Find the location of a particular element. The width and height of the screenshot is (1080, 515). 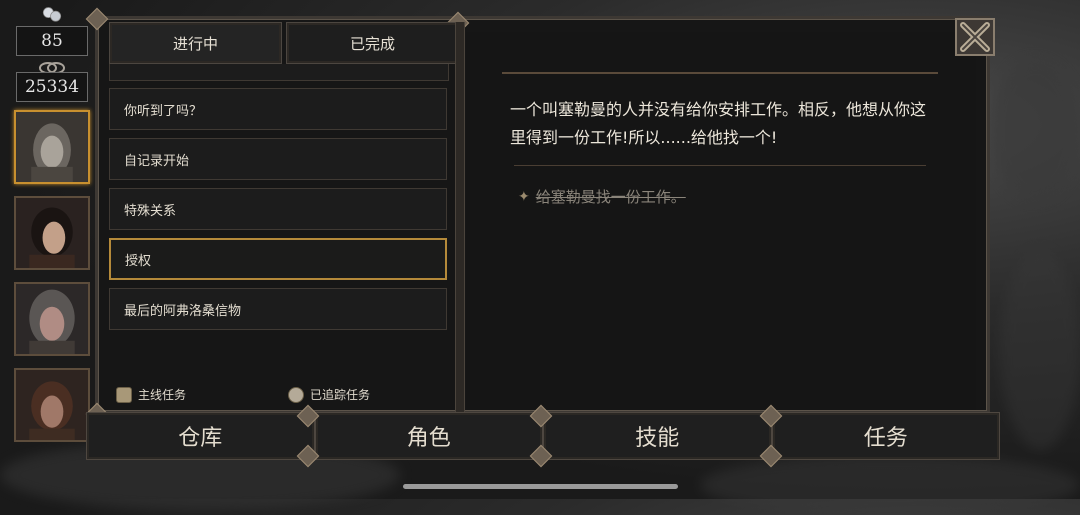

nav-character-button: 角色 is located at coordinates (428, 436).